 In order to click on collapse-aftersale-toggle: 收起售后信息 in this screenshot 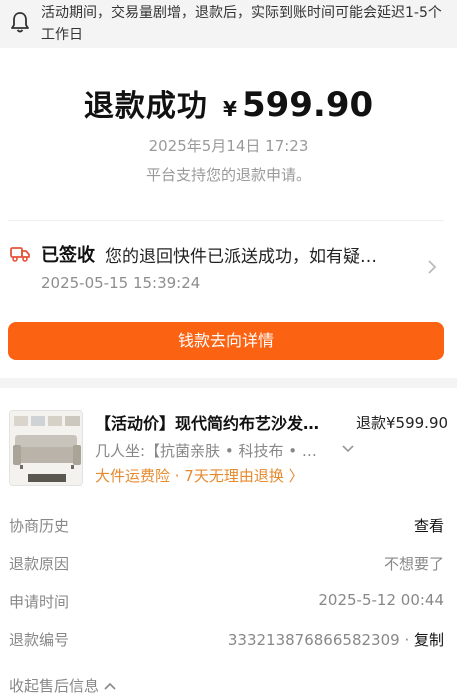, I will do `click(62, 685)`.